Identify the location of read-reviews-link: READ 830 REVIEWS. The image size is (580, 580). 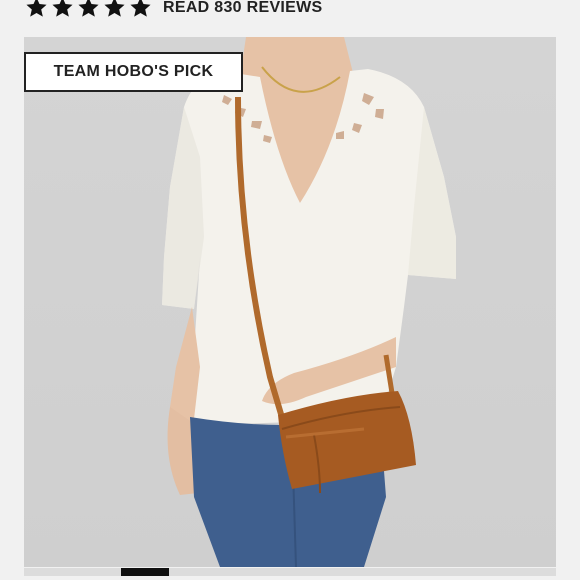
(243, 8).